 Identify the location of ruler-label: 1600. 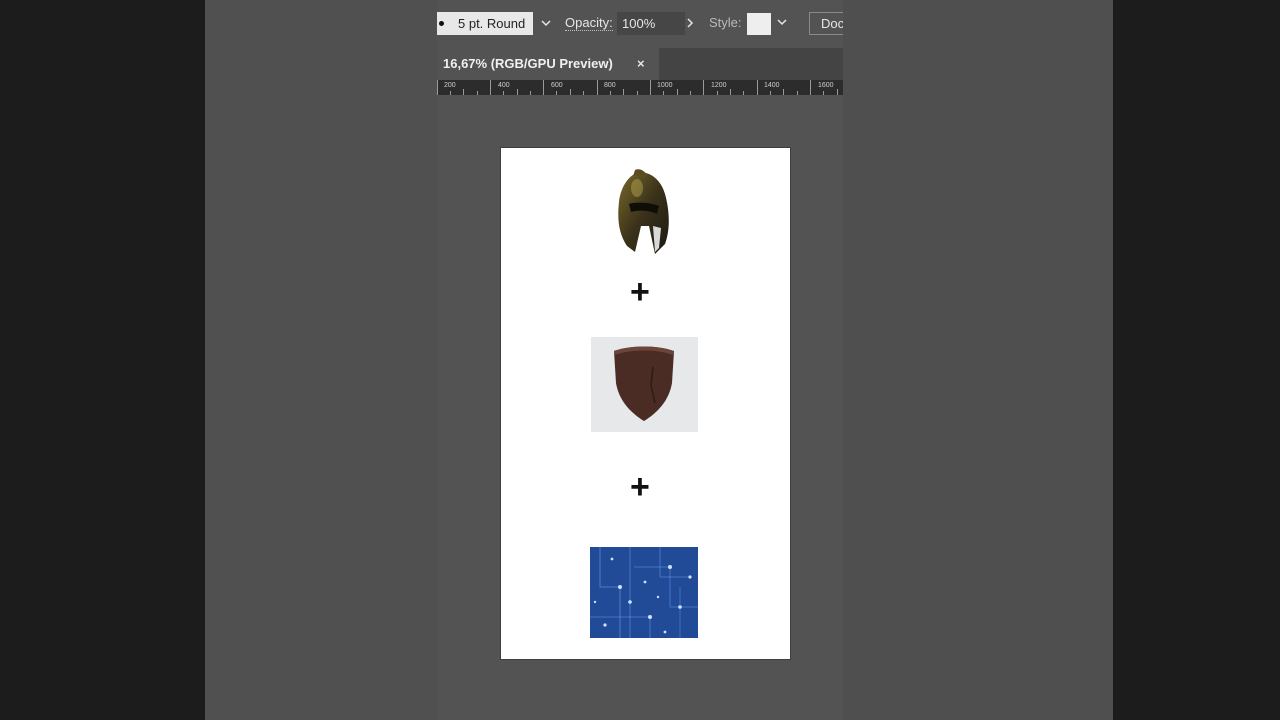
(826, 85).